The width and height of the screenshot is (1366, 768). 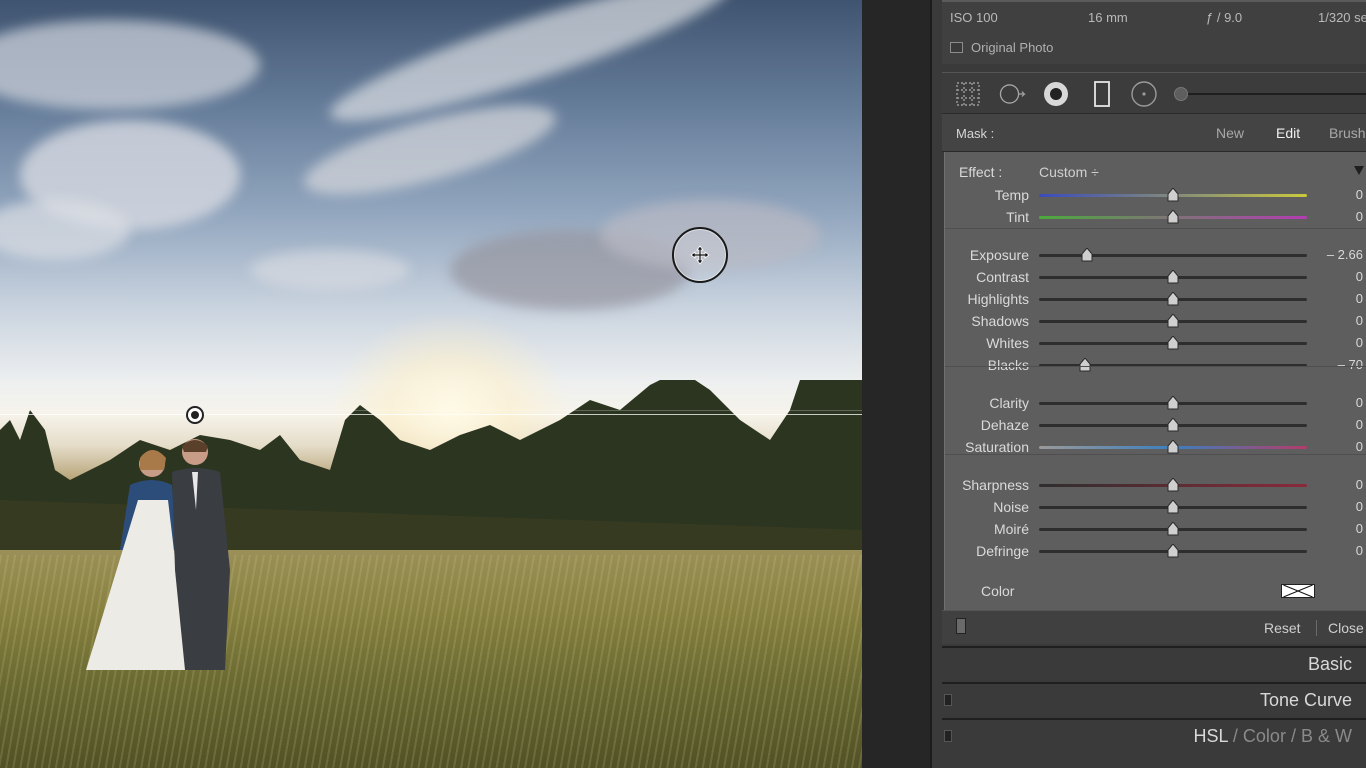 I want to click on radial-filter-icon, so click(x=1144, y=94).